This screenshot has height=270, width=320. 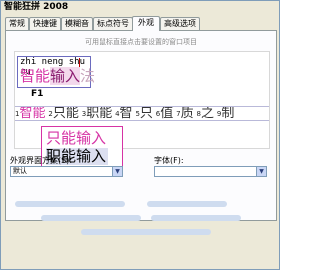 I want to click on candidate-text: 制, so click(x=228, y=113).